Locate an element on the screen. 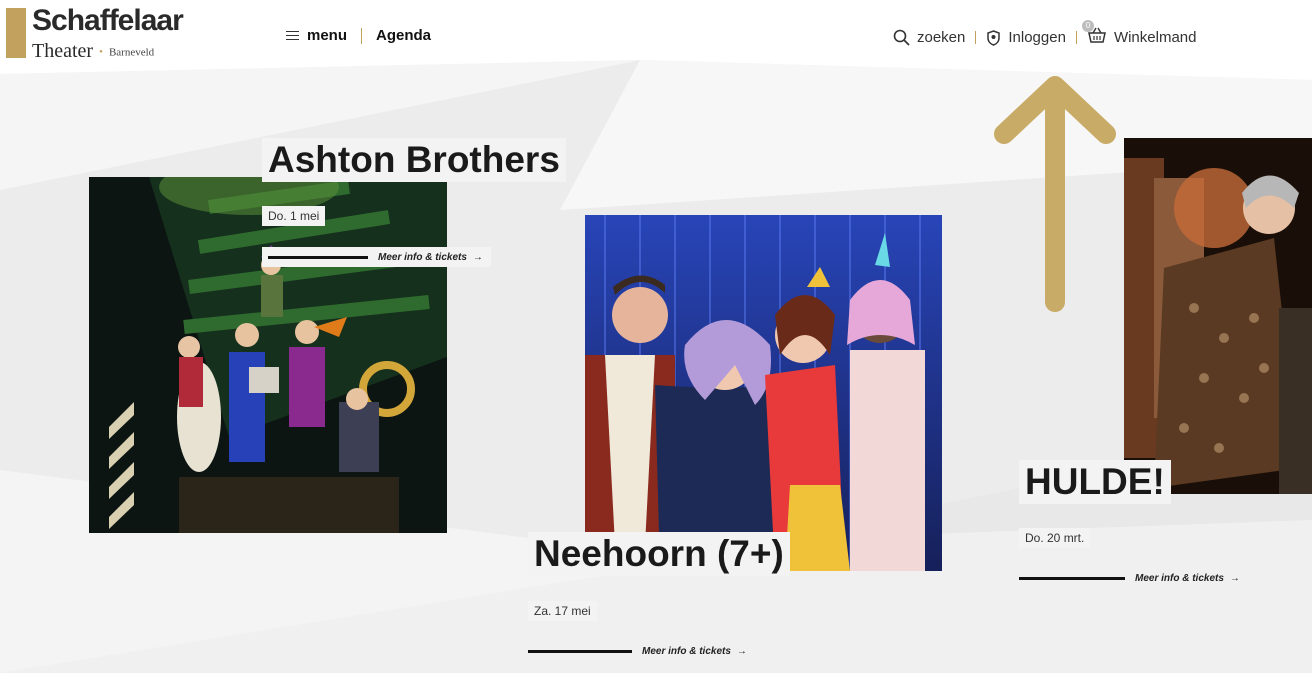 The width and height of the screenshot is (1312, 673). utility-nav: zoeken Inloggen 0 Winkelmand is located at coordinates (1045, 34).